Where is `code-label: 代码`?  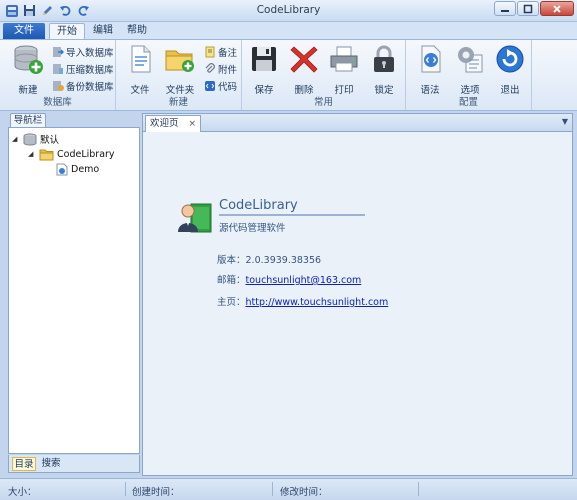
code-label: 代码 is located at coordinates (228, 87).